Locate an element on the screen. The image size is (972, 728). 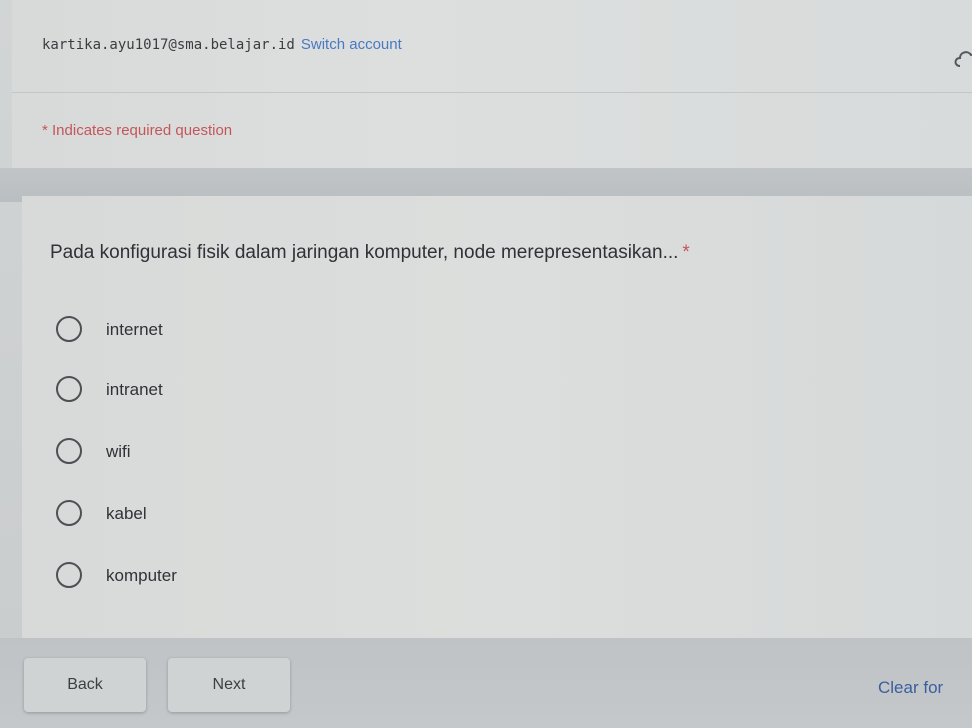
header-divider is located at coordinates (492, 92).